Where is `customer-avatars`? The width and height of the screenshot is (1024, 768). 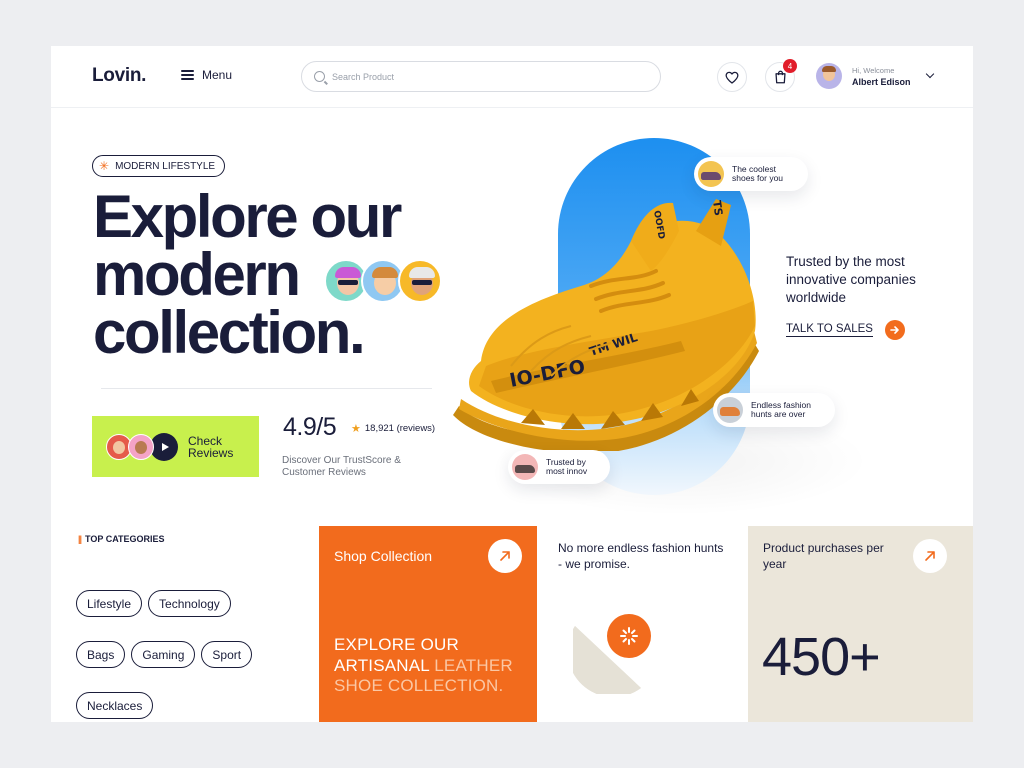
customer-avatars is located at coordinates (383, 281).